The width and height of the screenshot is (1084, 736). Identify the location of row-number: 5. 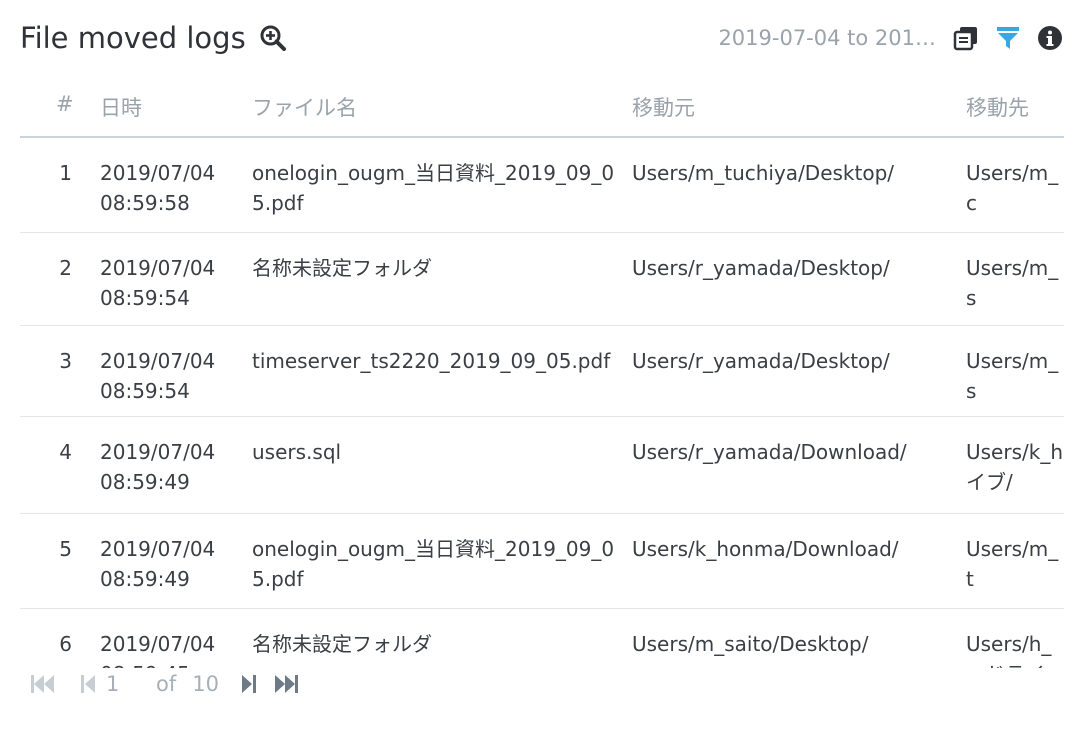
(65, 549).